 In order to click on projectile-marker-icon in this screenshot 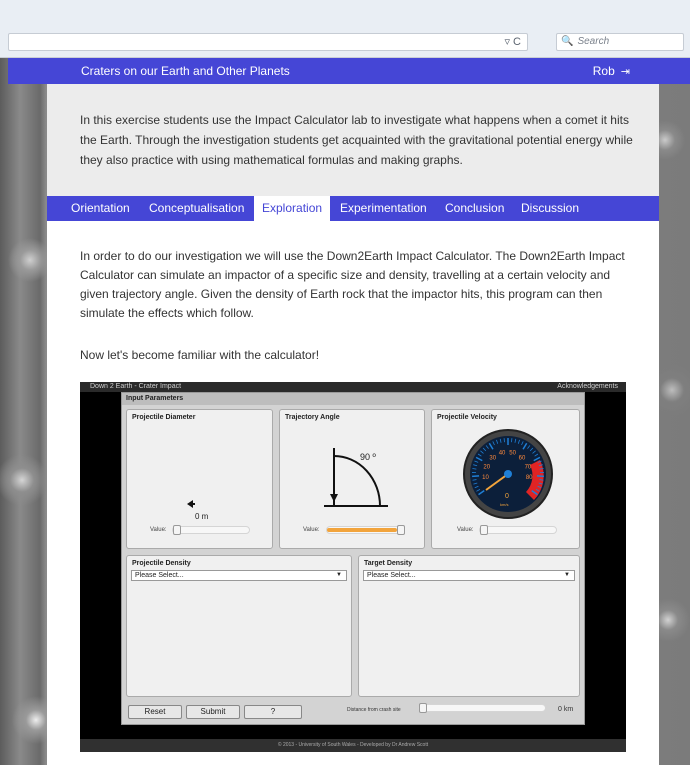, I will do `click(191, 504)`.